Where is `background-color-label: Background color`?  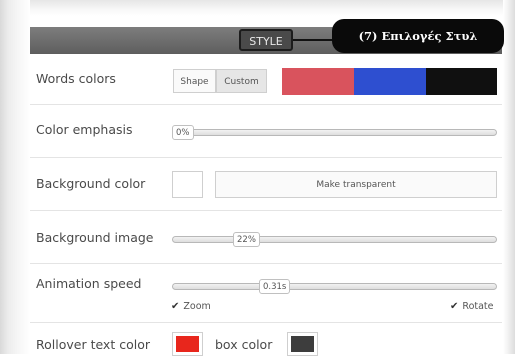
background-color-label: Background color is located at coordinates (91, 183).